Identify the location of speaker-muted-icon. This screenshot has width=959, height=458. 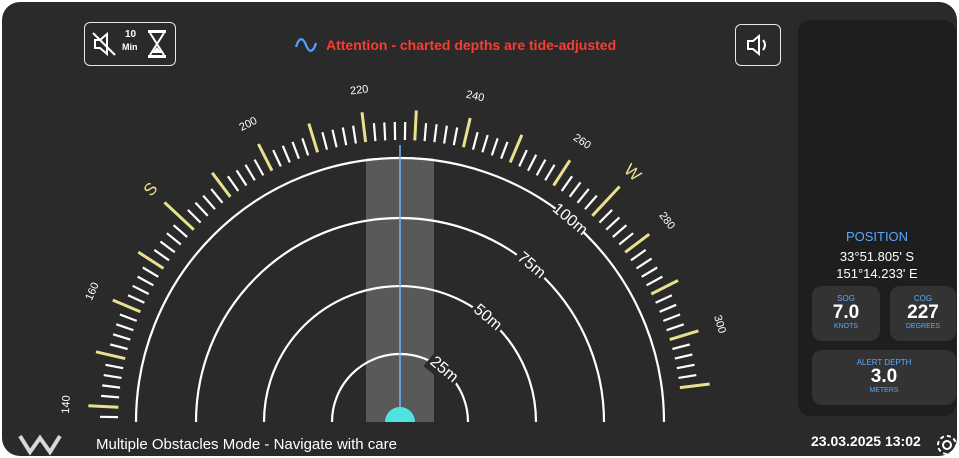
(104, 44).